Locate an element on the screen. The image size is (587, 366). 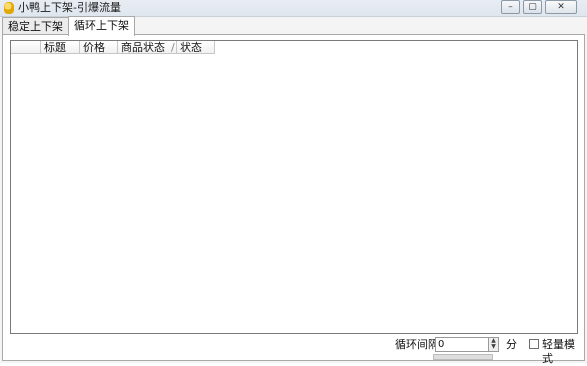
minimize-button: – is located at coordinates (510, 7).